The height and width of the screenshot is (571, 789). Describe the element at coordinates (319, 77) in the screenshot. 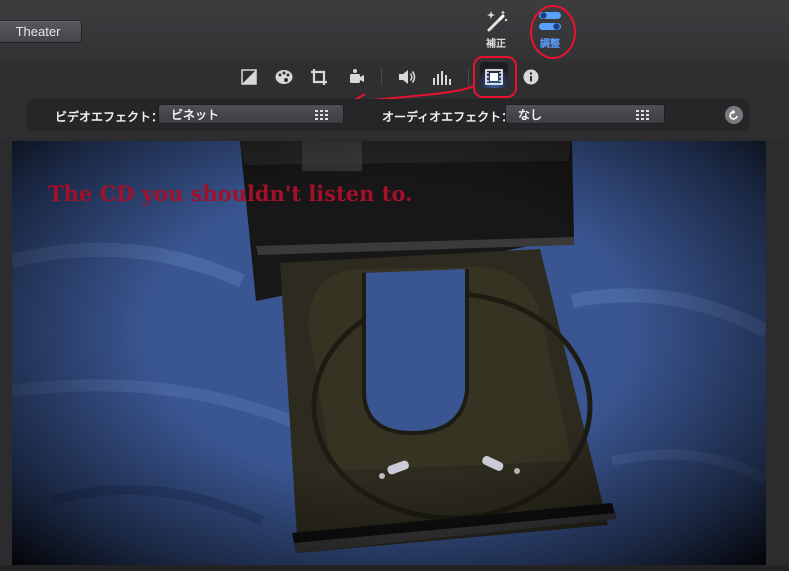

I see `crop-icon` at that location.